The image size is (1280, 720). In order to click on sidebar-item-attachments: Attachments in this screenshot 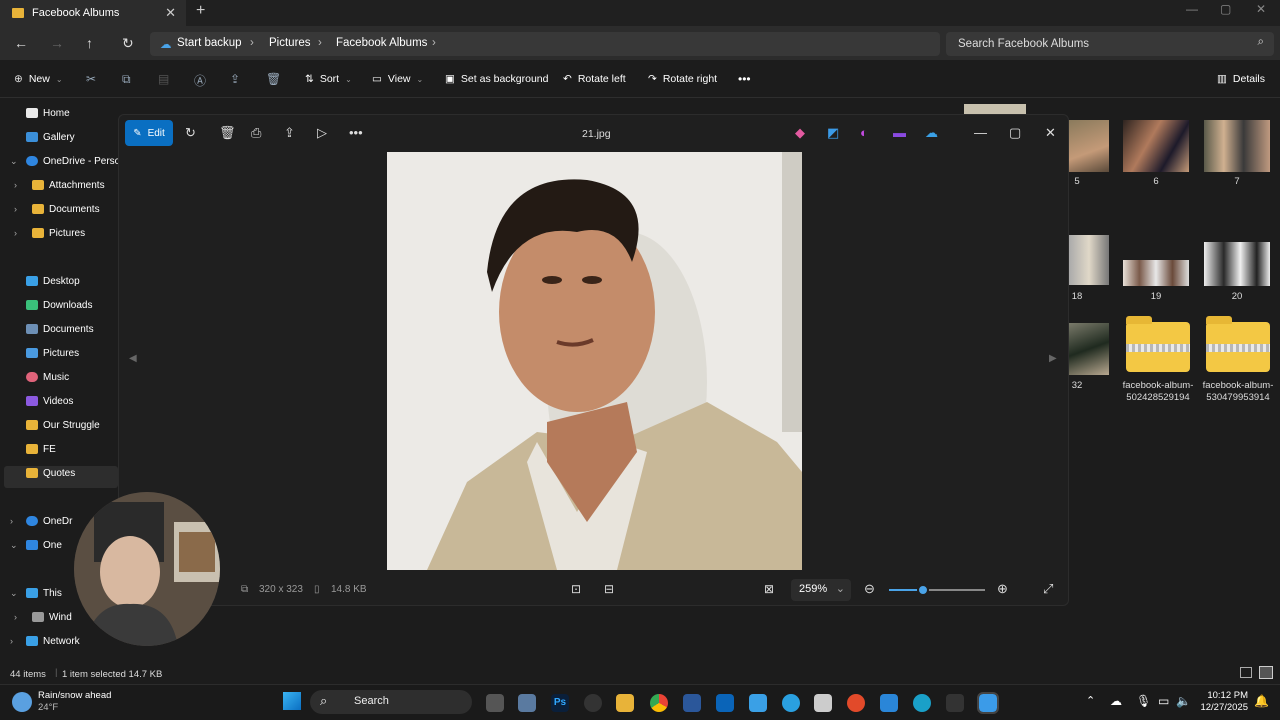, I will do `click(68, 185)`.